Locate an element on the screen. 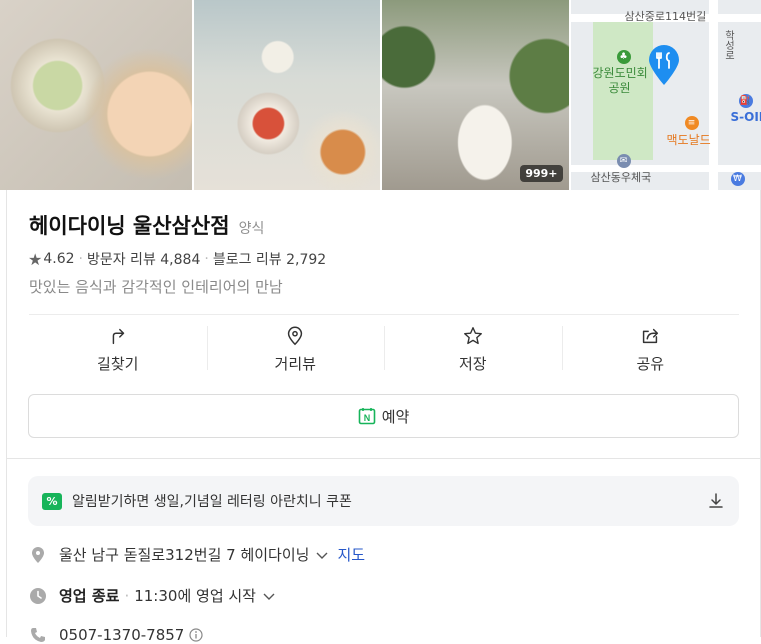 This screenshot has width=761, height=644. hours-row: 영업 종료 · 11:30에 영업 시작 is located at coordinates (152, 595).